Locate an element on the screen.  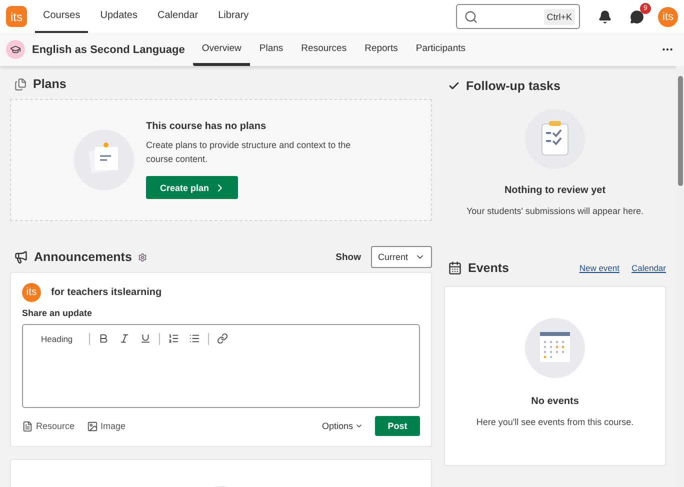
course-tab: Resources is located at coordinates (324, 49).